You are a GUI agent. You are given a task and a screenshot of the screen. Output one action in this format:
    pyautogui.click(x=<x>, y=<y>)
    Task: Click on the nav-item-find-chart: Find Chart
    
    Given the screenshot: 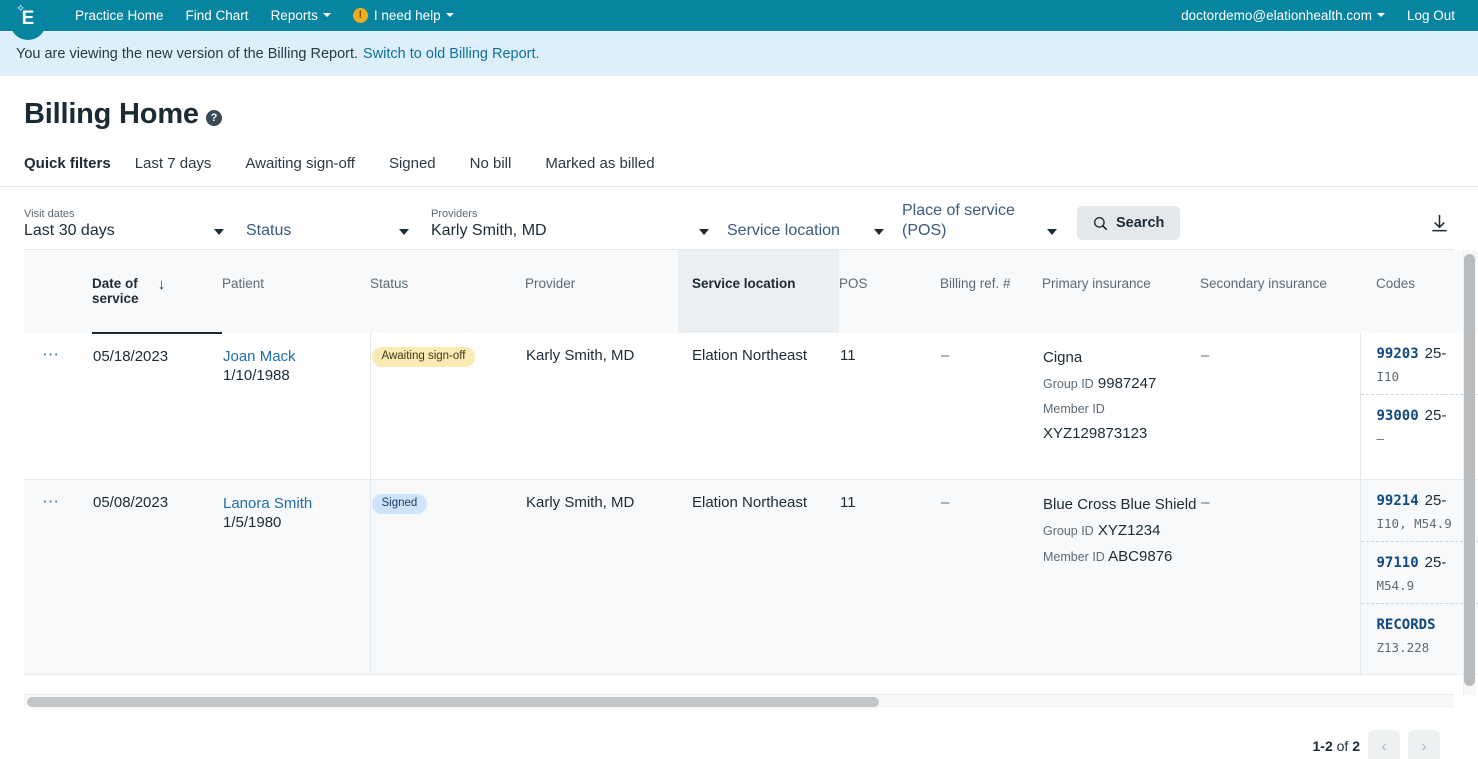 What is the action you would take?
    pyautogui.click(x=217, y=15)
    